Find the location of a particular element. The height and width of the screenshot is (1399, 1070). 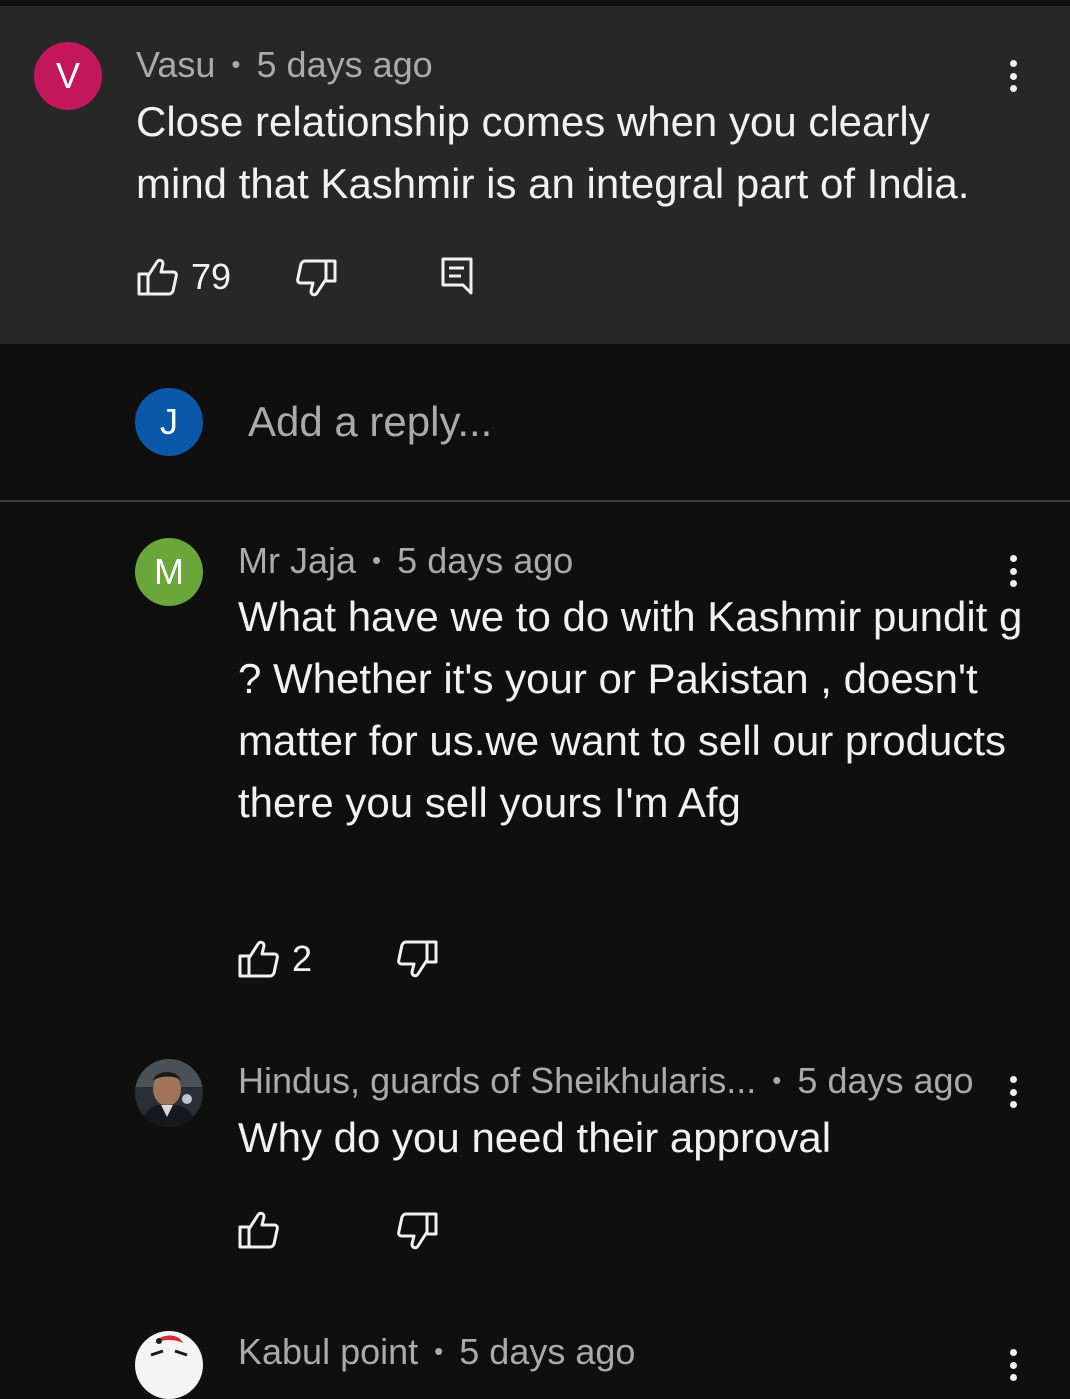

author-name: Kabul point is located at coordinates (328, 1351).